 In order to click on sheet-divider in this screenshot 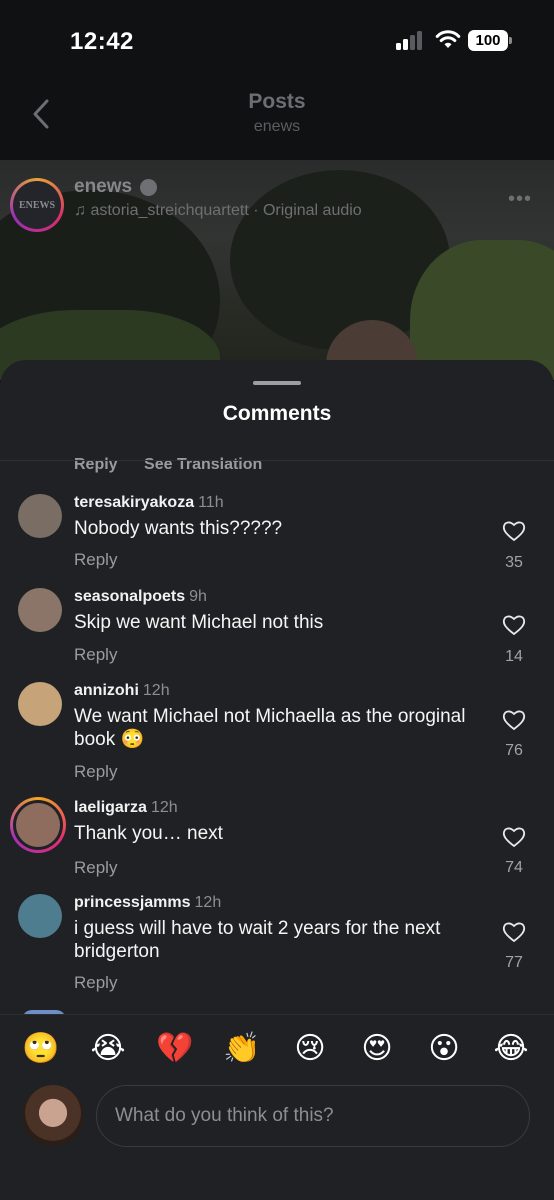, I will do `click(277, 460)`.